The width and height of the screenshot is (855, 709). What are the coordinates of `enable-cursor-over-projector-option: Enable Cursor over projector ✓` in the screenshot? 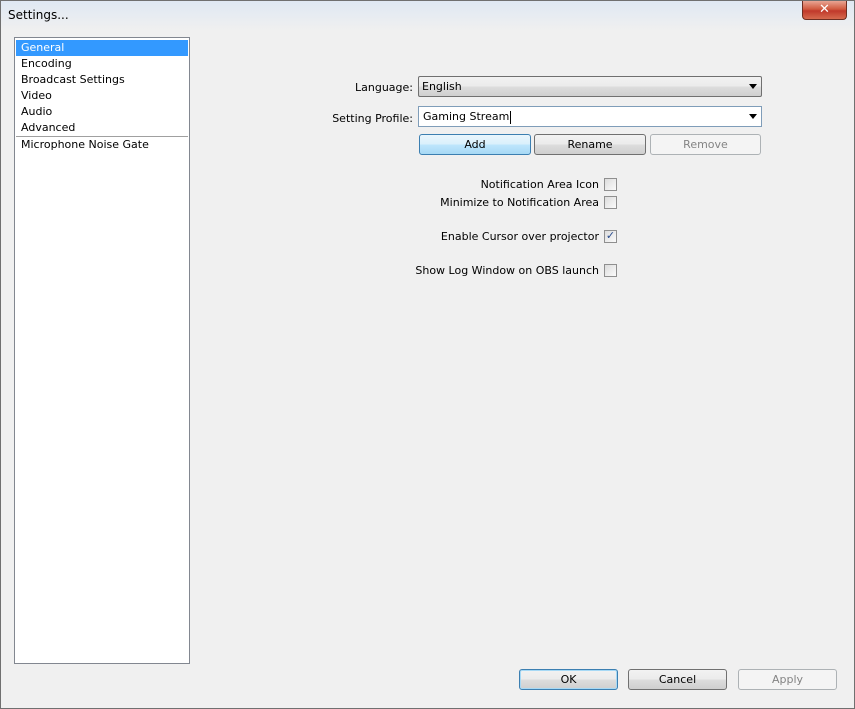 It's located at (461, 236).